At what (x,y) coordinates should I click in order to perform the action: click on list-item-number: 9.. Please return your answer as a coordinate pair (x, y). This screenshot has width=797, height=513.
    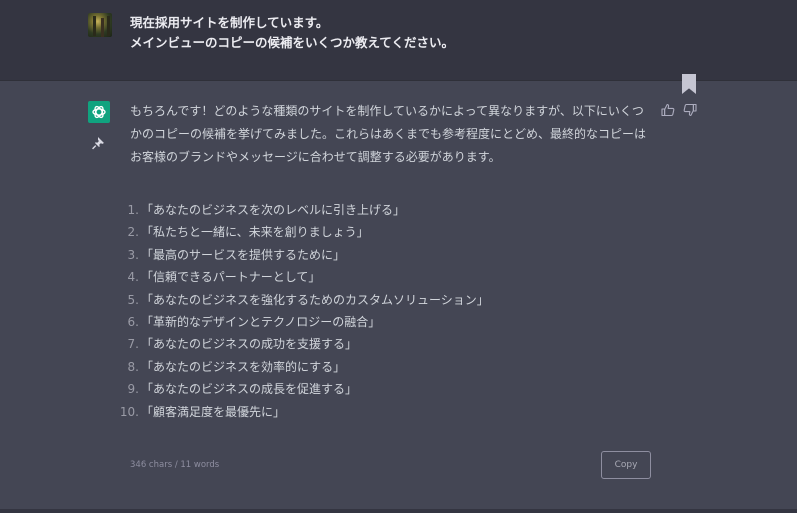
    Looking at the image, I should click on (133, 389).